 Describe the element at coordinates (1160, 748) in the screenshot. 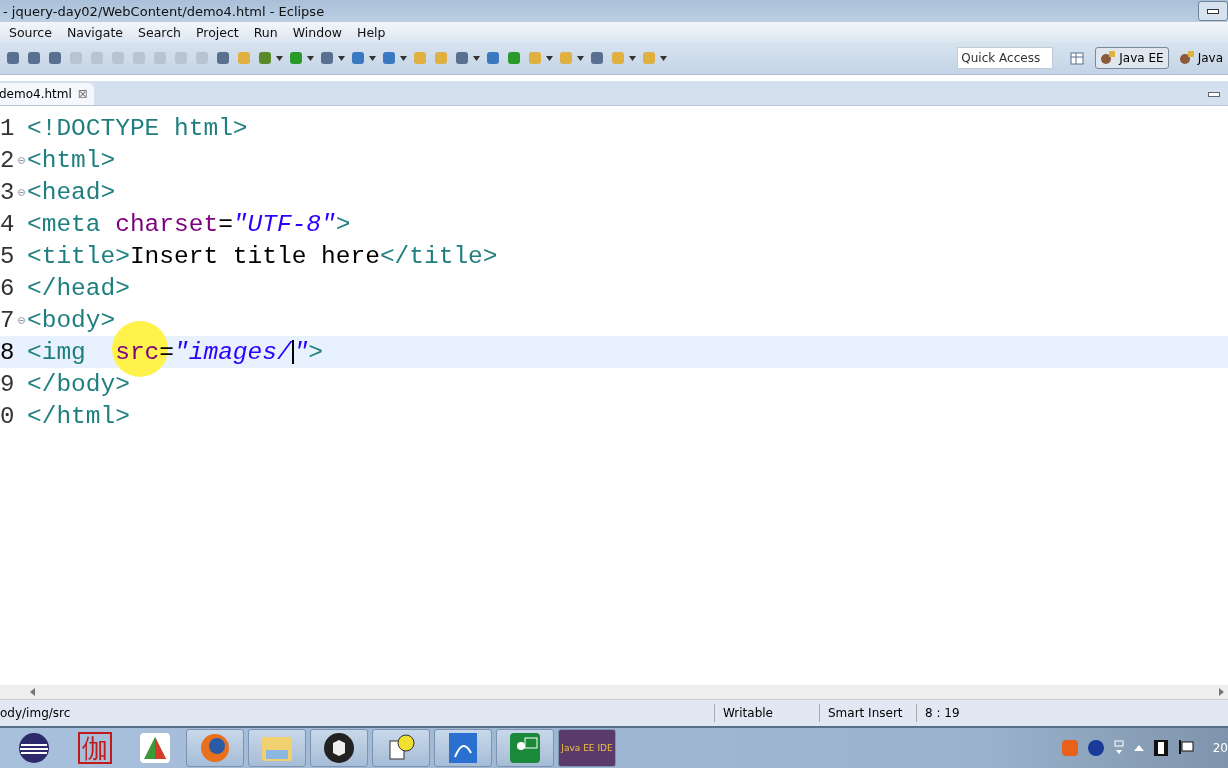

I see `film-icon` at that location.